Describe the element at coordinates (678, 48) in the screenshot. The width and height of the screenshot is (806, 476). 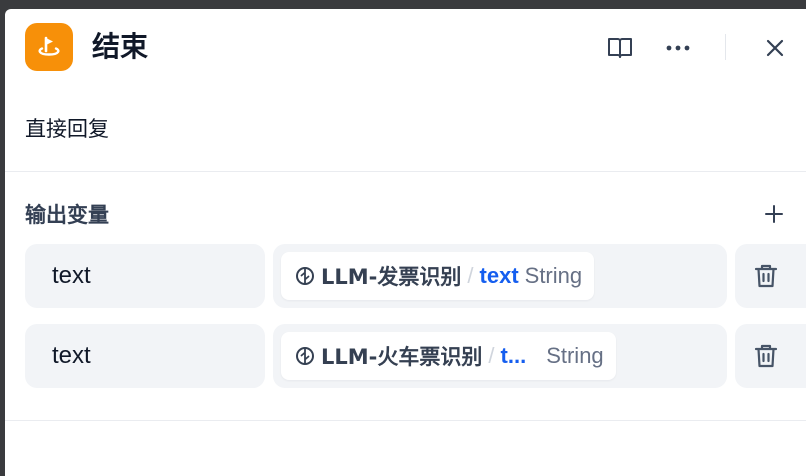
I see `more-icon` at that location.